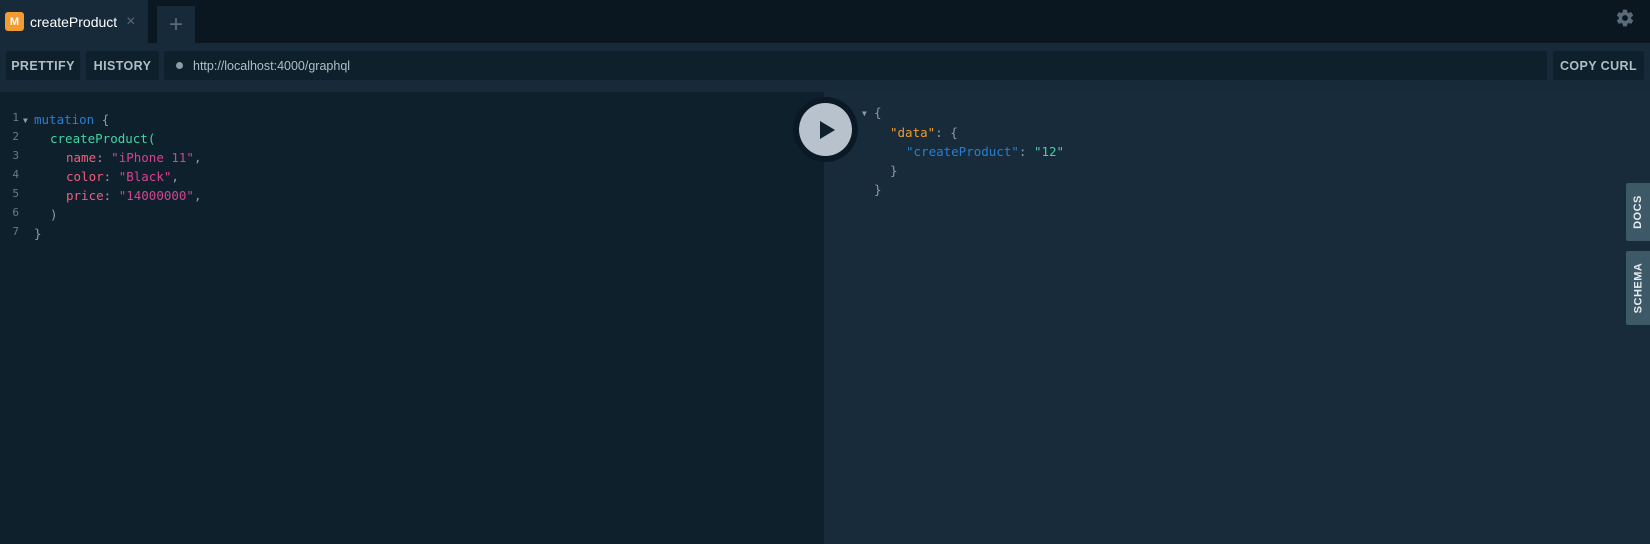 This screenshot has width=1650, height=544. I want to click on paren: ), so click(54, 214).